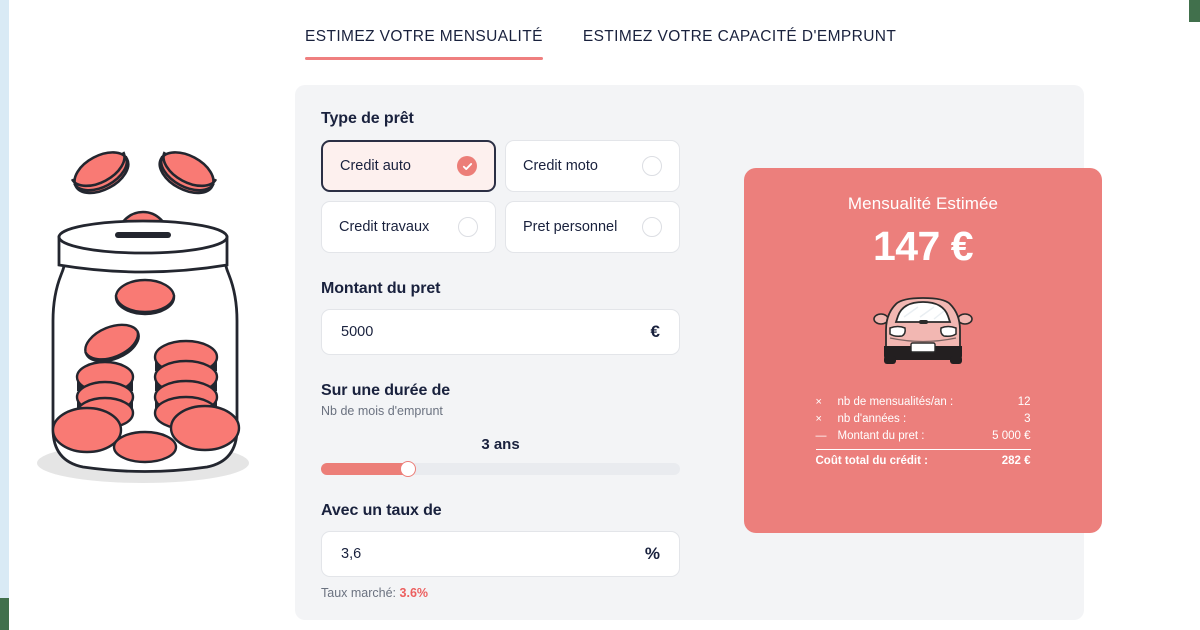 The height and width of the screenshot is (630, 1200). I want to click on amount-input-wrapper: €, so click(500, 332).